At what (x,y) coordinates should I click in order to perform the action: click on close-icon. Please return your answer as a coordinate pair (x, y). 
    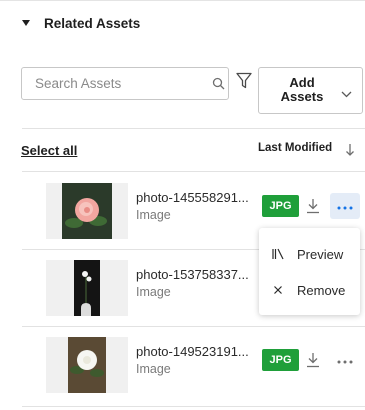
    Looking at the image, I should click on (278, 290).